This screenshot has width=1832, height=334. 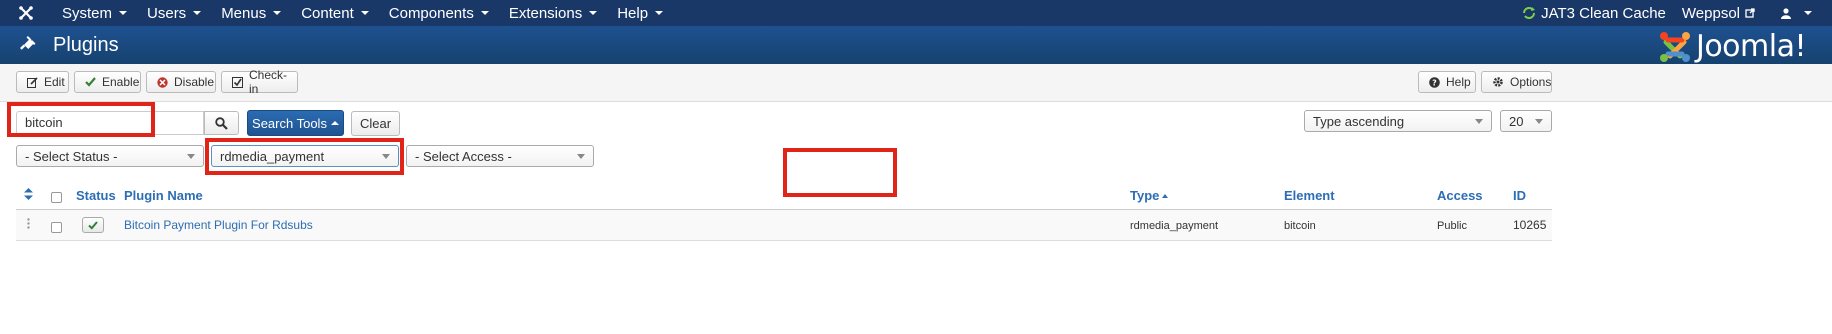 What do you see at coordinates (1751, 46) in the screenshot?
I see `joomla-brand-text: Joomla!` at bounding box center [1751, 46].